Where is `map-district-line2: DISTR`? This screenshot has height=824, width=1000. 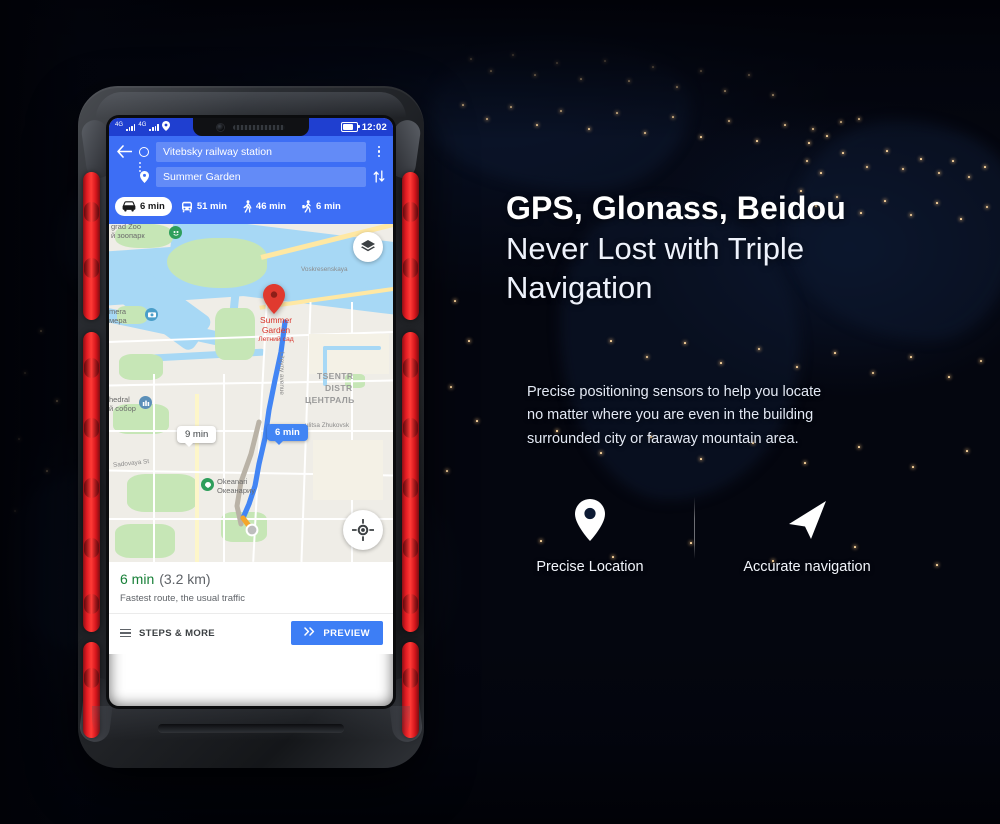 map-district-line2: DISTR is located at coordinates (339, 388).